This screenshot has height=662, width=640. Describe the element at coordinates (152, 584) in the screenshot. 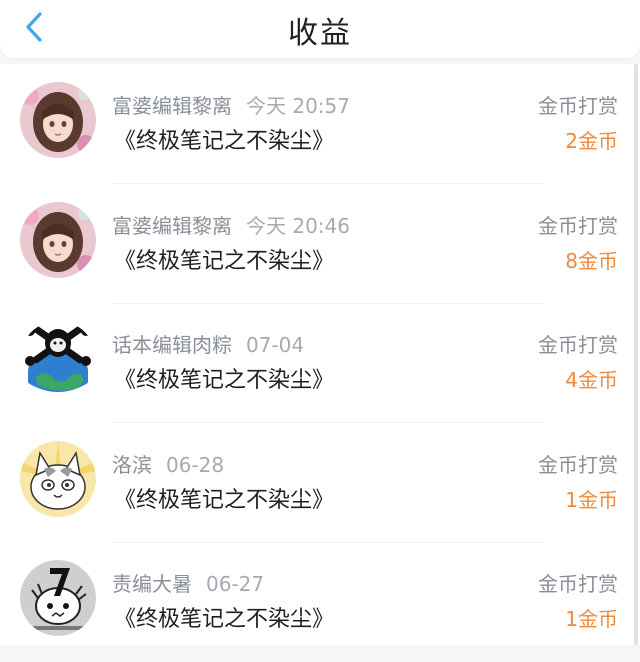

I see `sender-name: 责编大暑` at that location.